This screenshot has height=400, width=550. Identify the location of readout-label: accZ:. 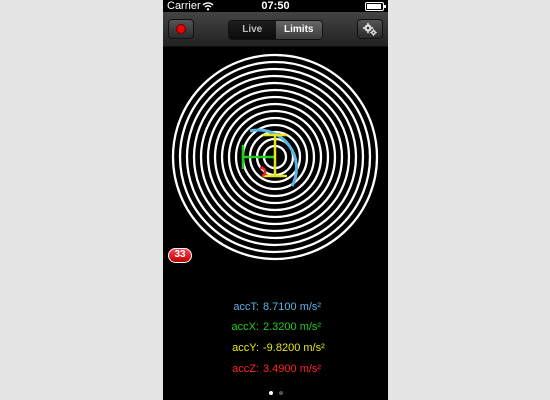
(245, 369).